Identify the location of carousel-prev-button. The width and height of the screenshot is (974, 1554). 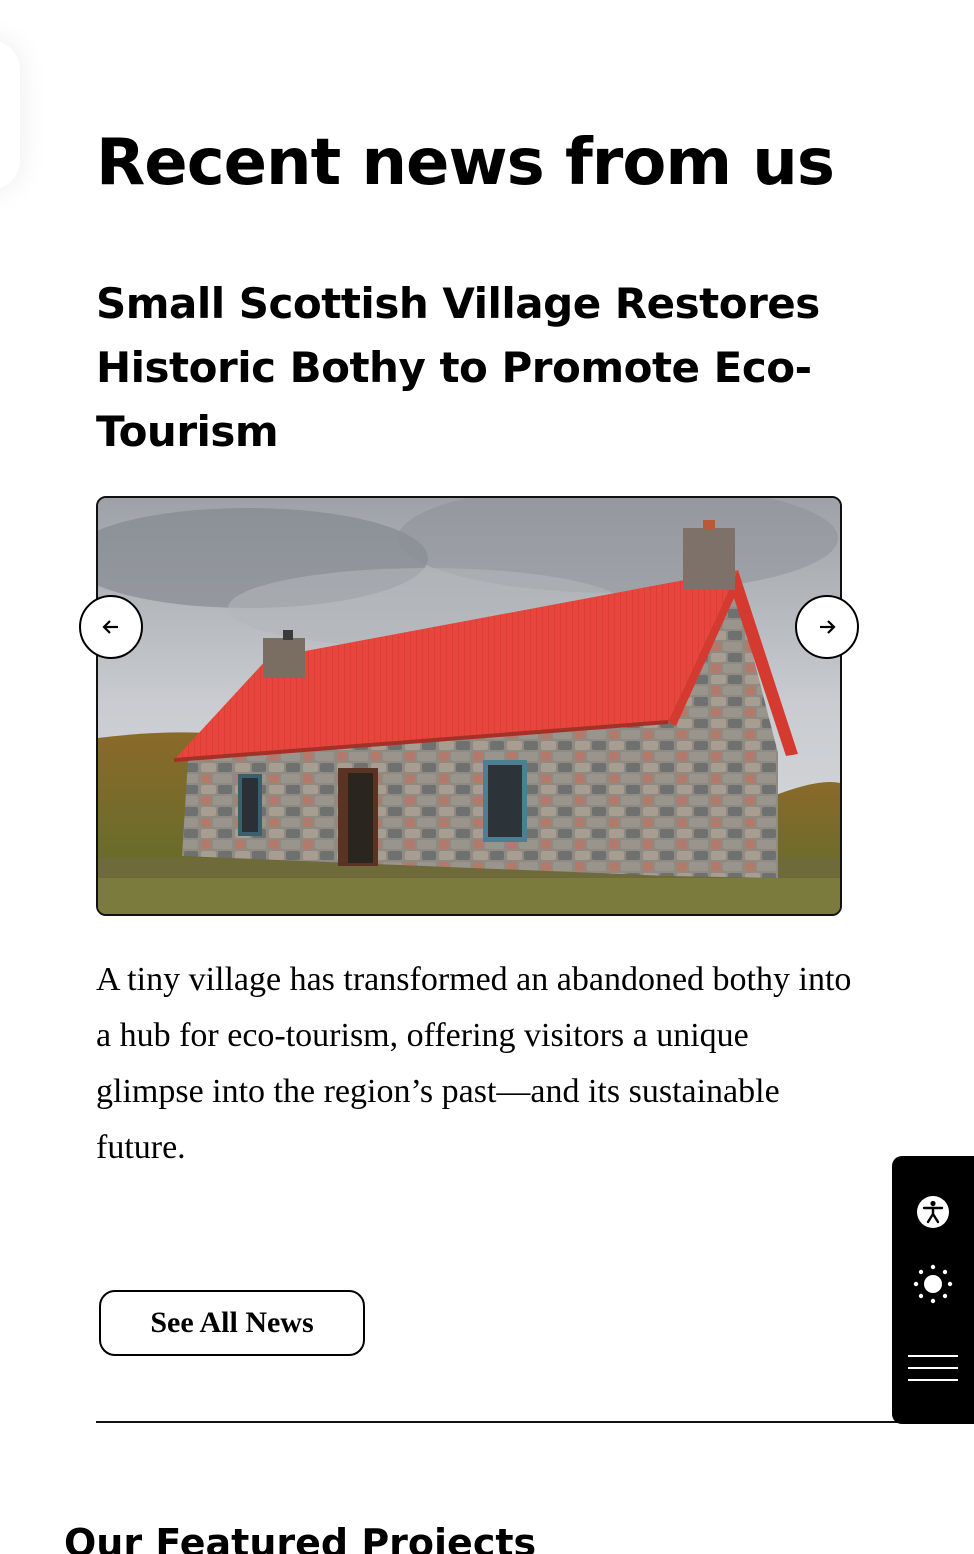
(111, 627).